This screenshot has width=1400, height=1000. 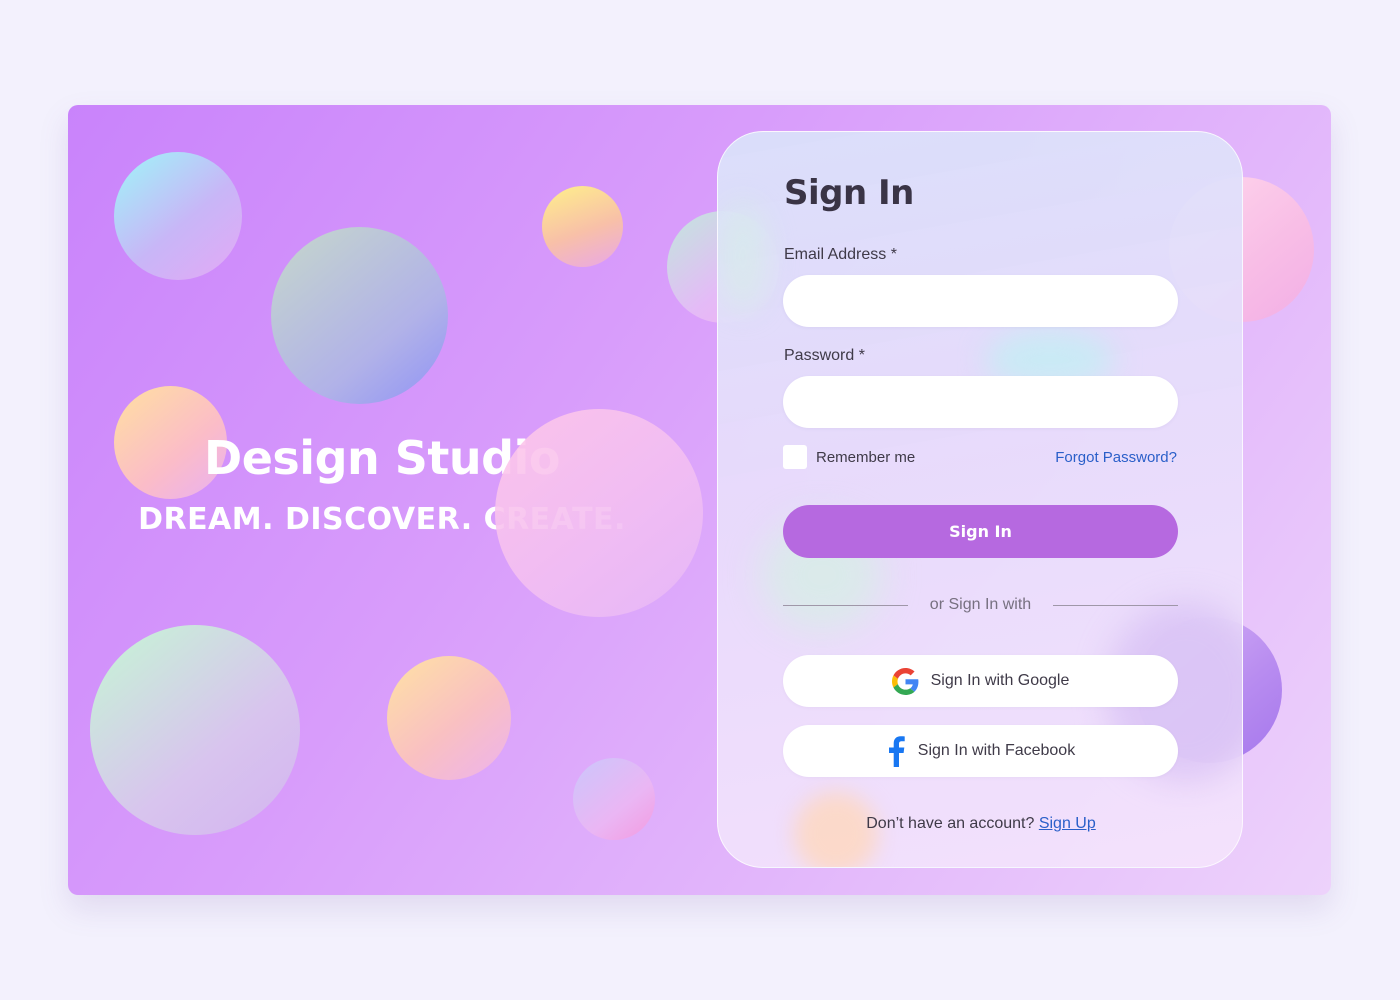 I want to click on email-field, so click(x=980, y=301).